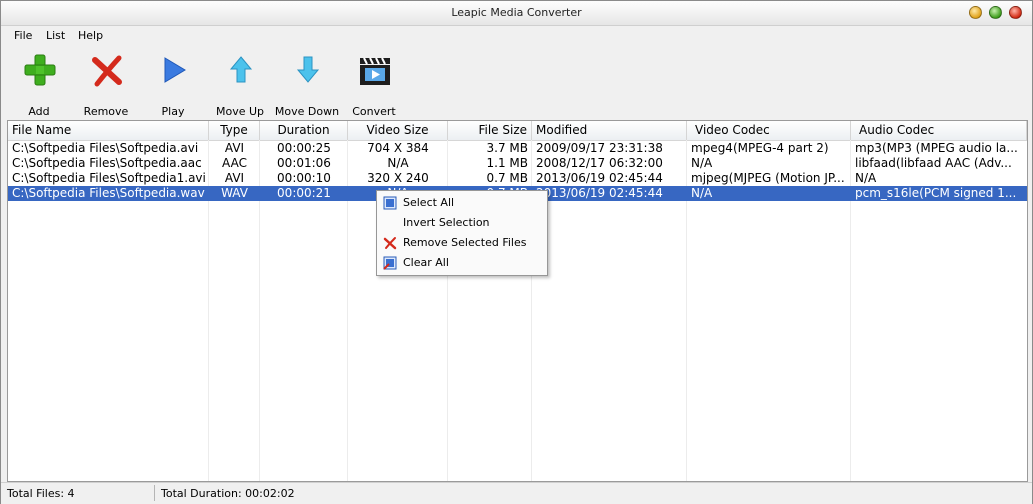 The image size is (1033, 504). What do you see at coordinates (173, 84) in the screenshot?
I see `play-button: Play` at bounding box center [173, 84].